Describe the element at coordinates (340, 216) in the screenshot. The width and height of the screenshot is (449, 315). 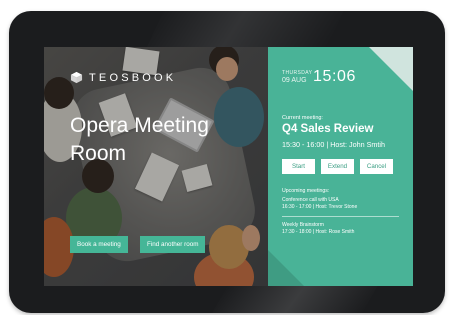
I see `upcoming-divider` at that location.